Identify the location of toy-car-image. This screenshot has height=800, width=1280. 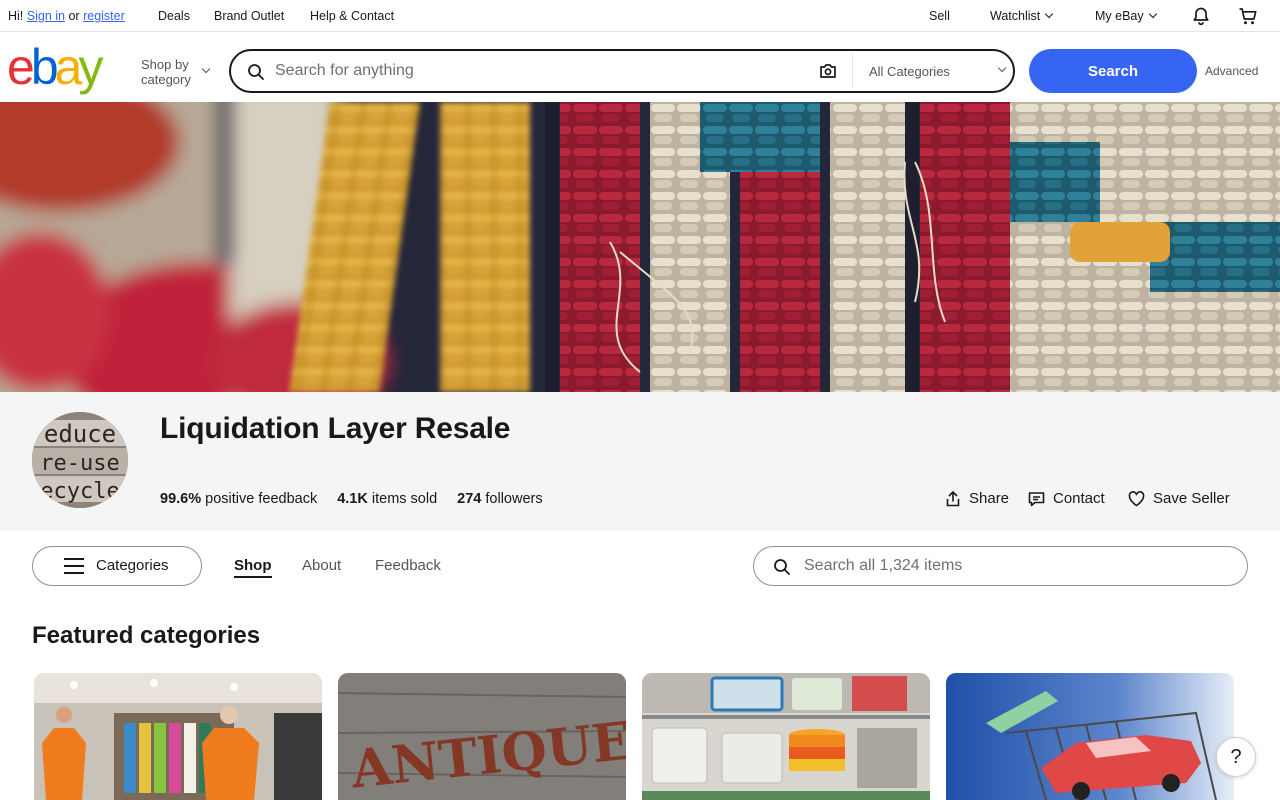
(1090, 736).